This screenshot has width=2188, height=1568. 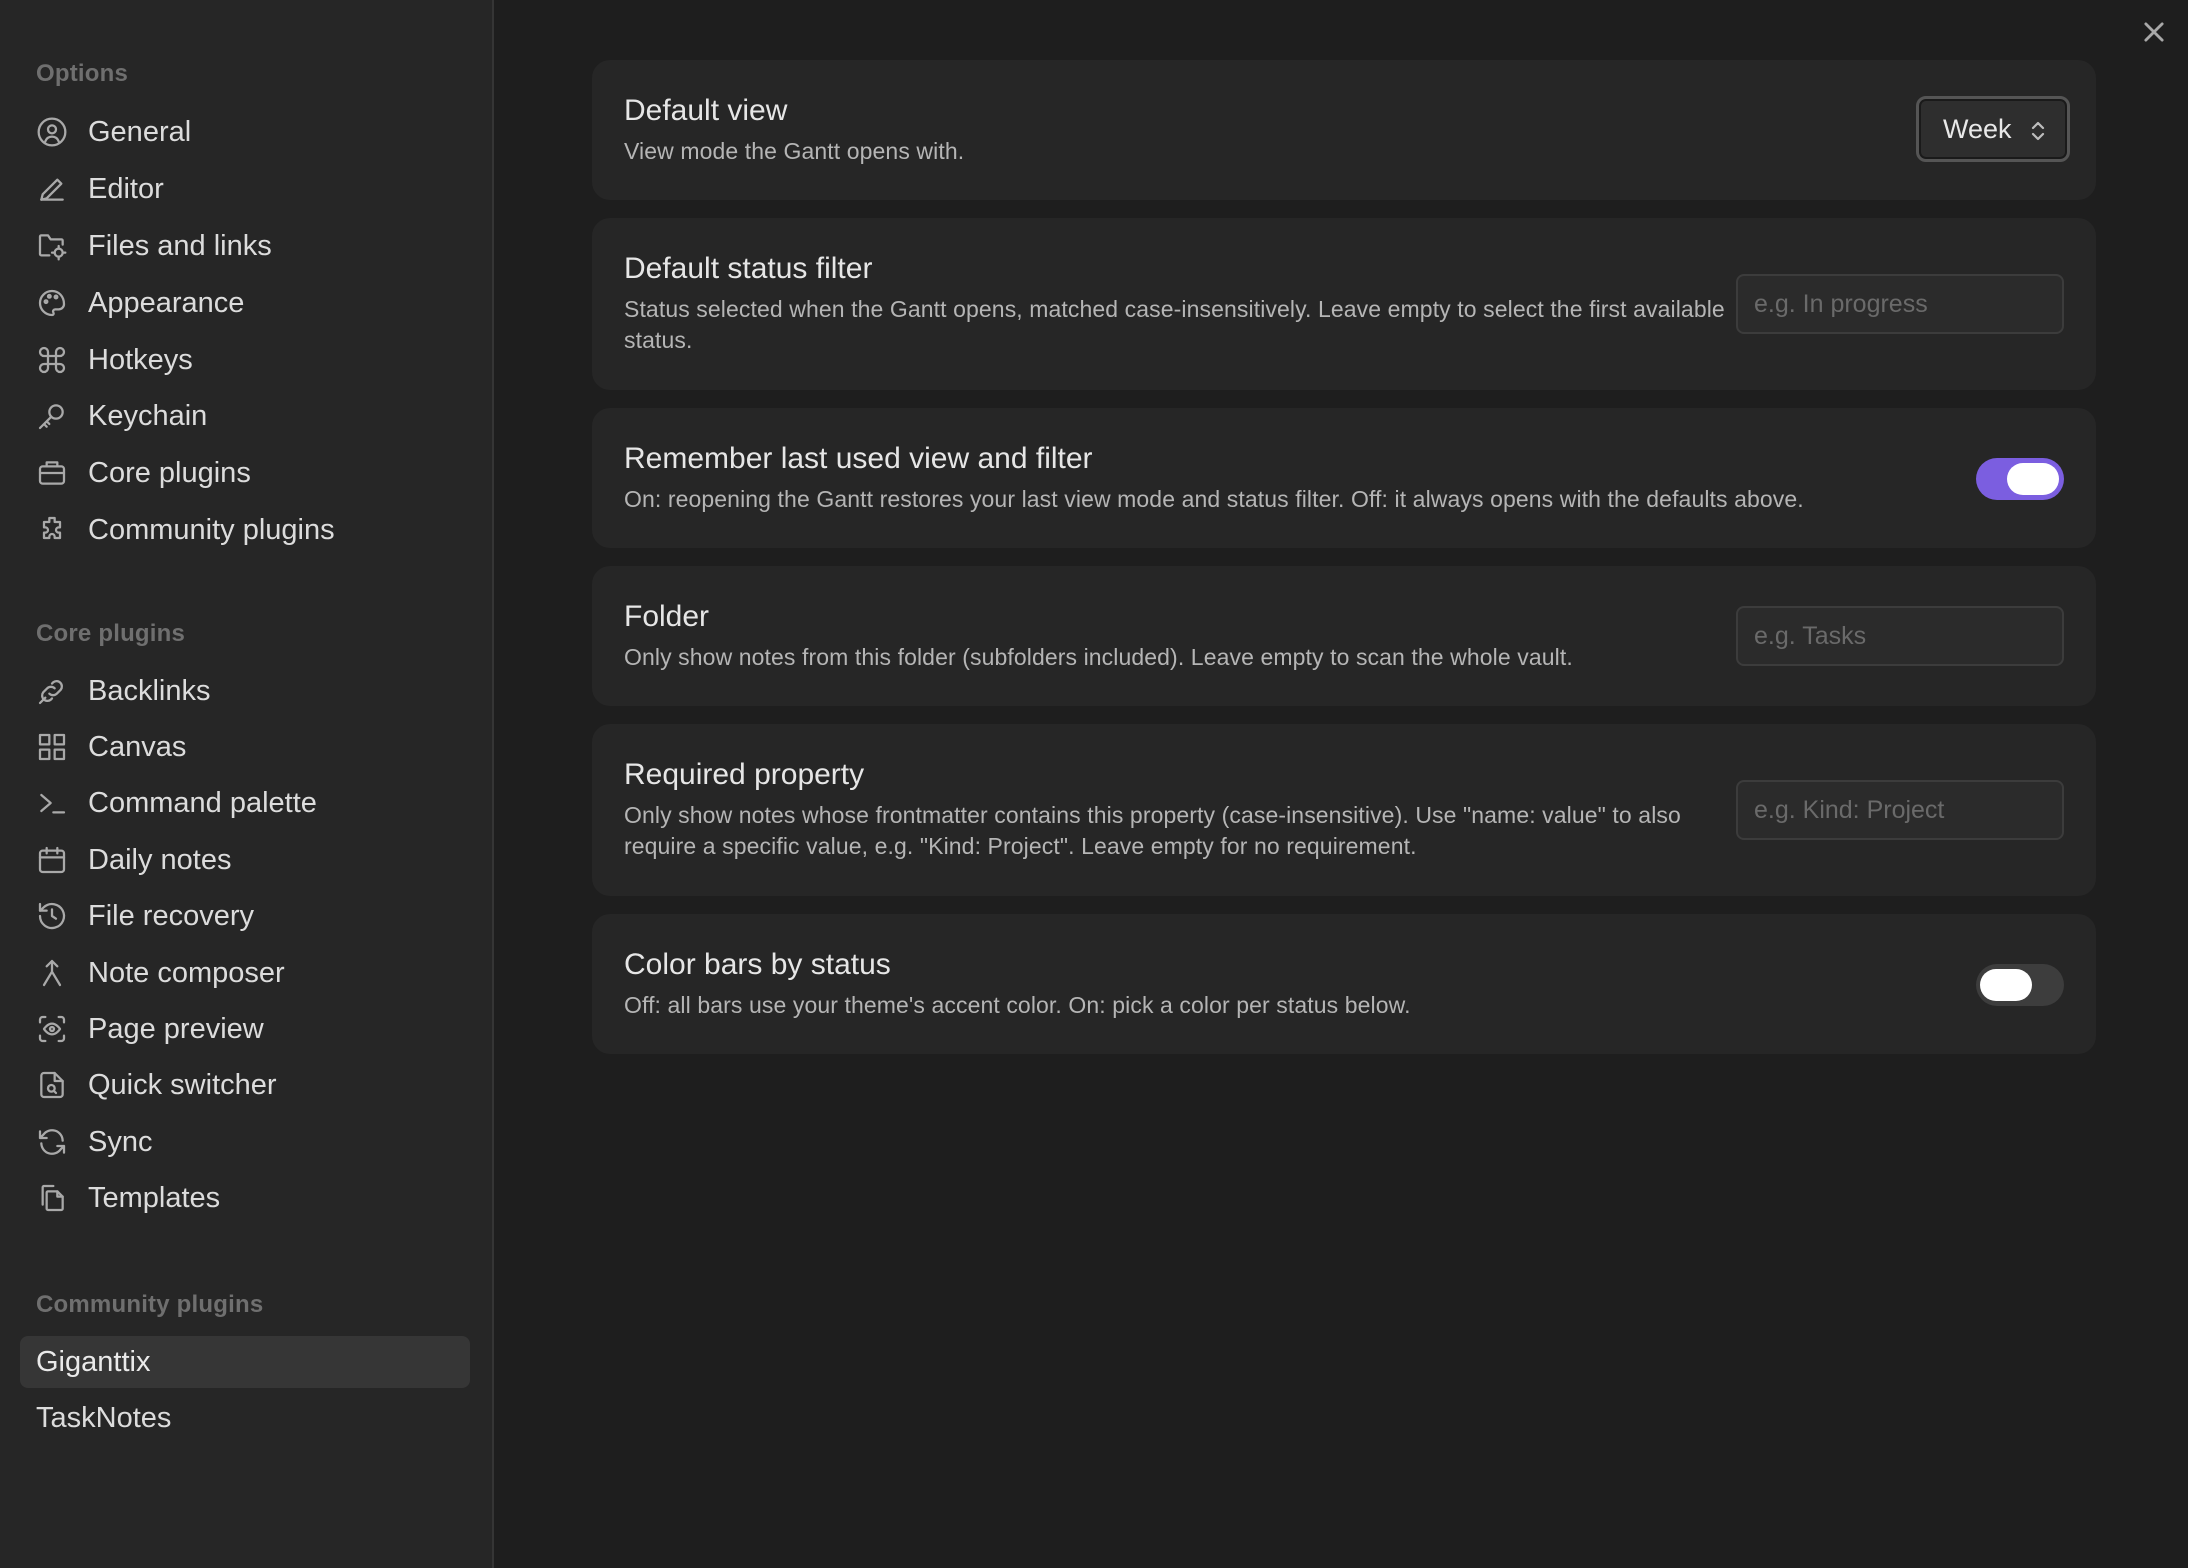 What do you see at coordinates (180, 245) in the screenshot?
I see `sidebar-item-label: Files and links` at bounding box center [180, 245].